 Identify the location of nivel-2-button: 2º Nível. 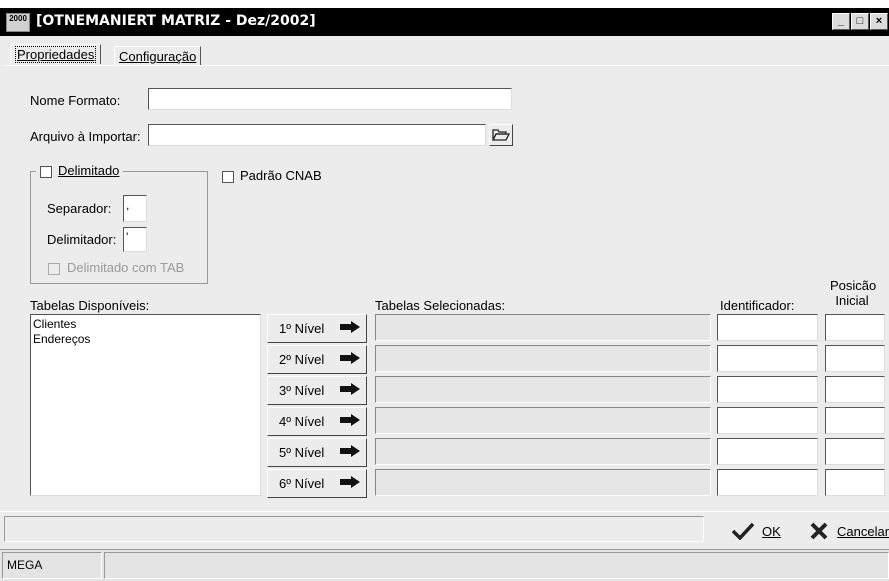
(317, 359).